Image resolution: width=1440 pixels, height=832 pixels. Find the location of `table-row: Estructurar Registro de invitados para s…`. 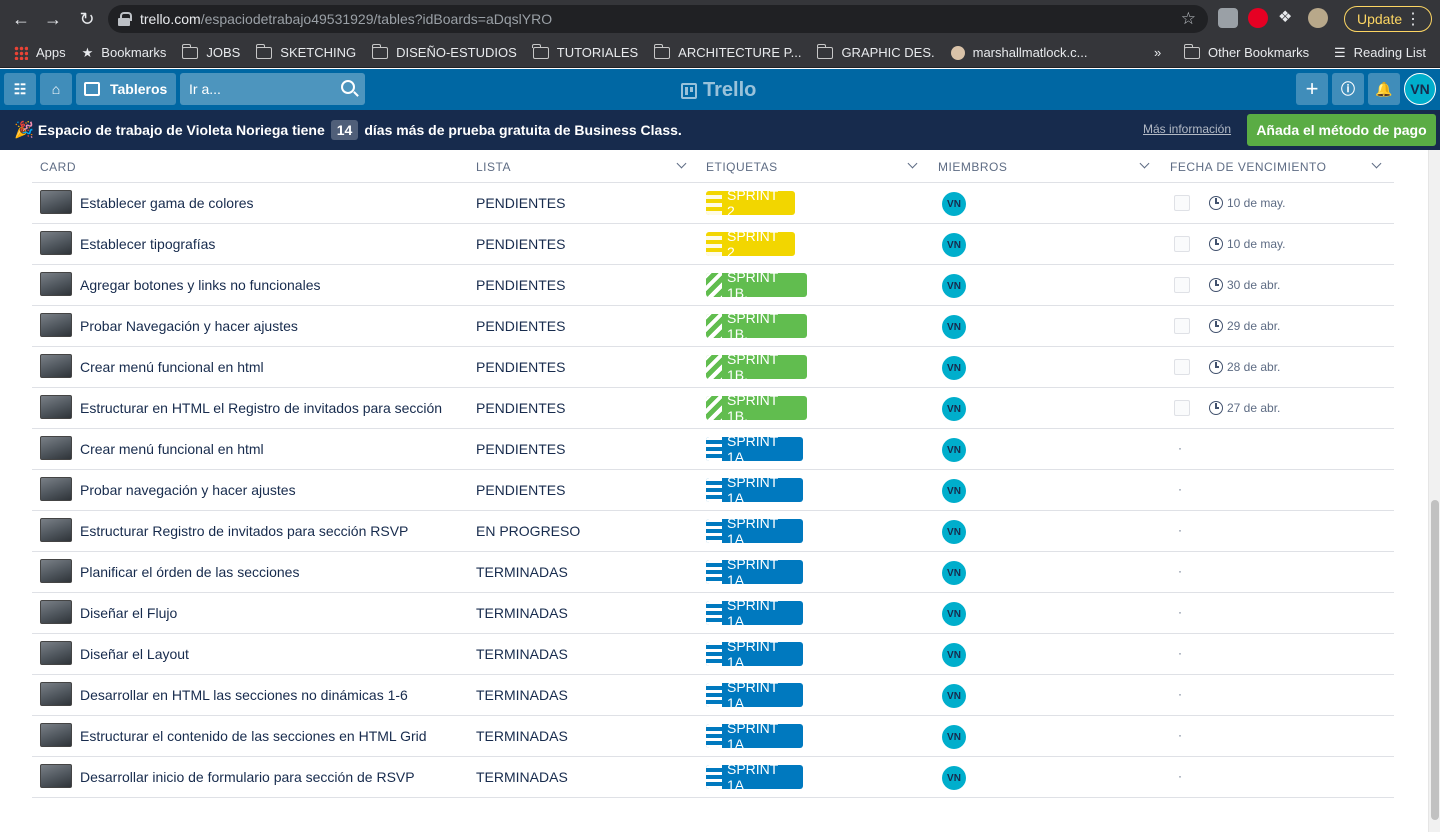

table-row: Estructurar Registro de invitados para s… is located at coordinates (713, 531).